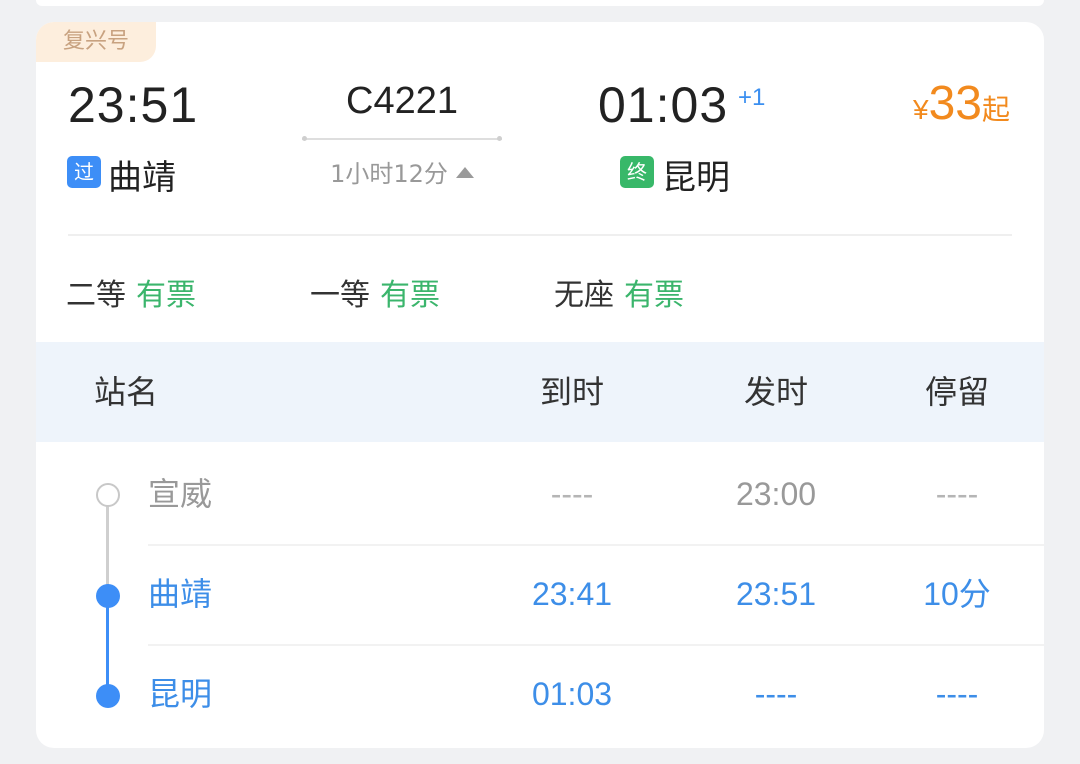  I want to click on departure-station: 曲靖, so click(142, 178).